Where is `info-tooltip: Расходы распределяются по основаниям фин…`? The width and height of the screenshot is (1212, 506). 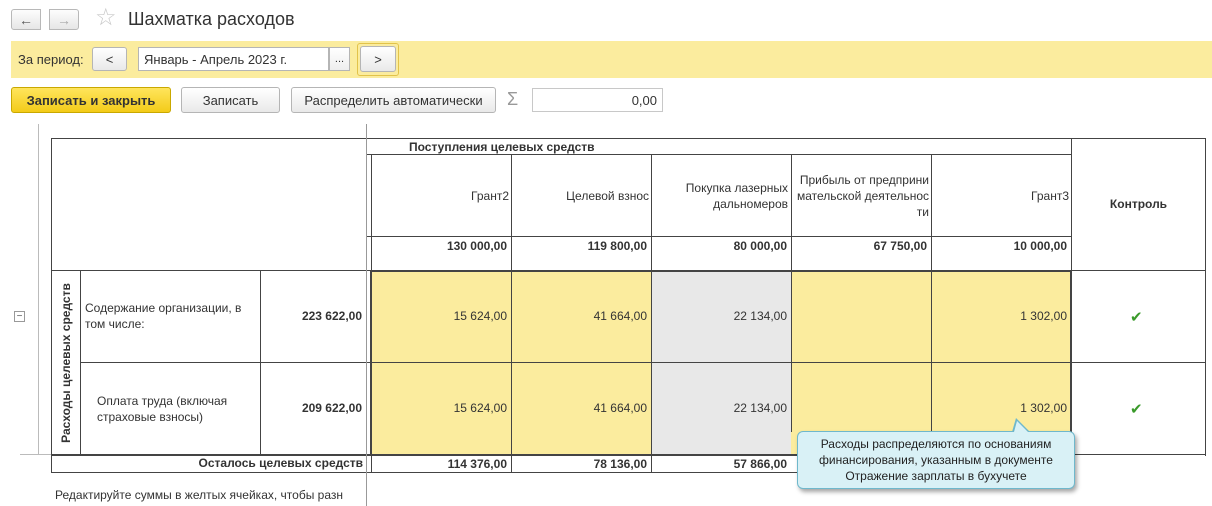
info-tooltip: Расходы распределяются по основаниям фин… is located at coordinates (936, 460).